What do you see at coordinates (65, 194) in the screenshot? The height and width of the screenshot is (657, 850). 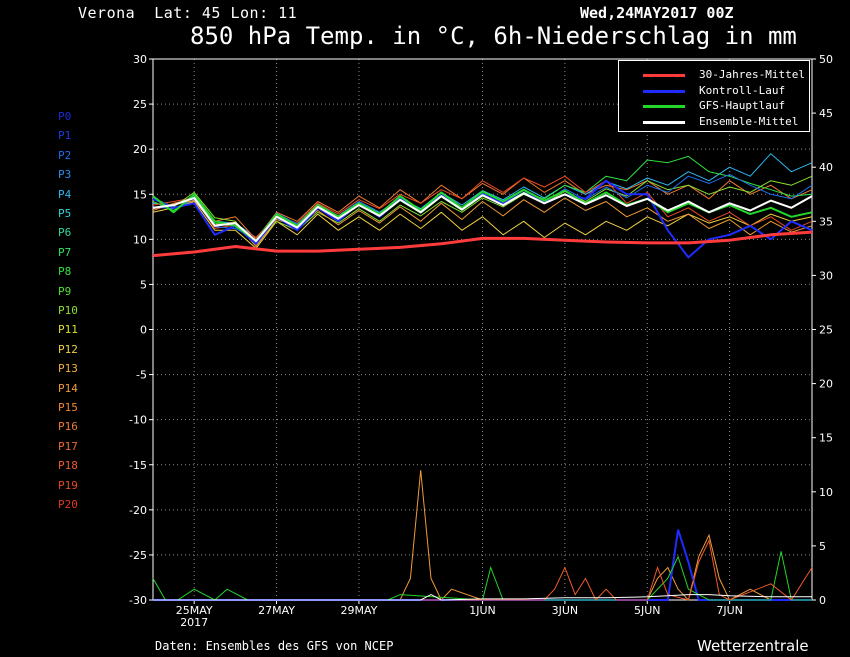 I see `member-label: P4` at bounding box center [65, 194].